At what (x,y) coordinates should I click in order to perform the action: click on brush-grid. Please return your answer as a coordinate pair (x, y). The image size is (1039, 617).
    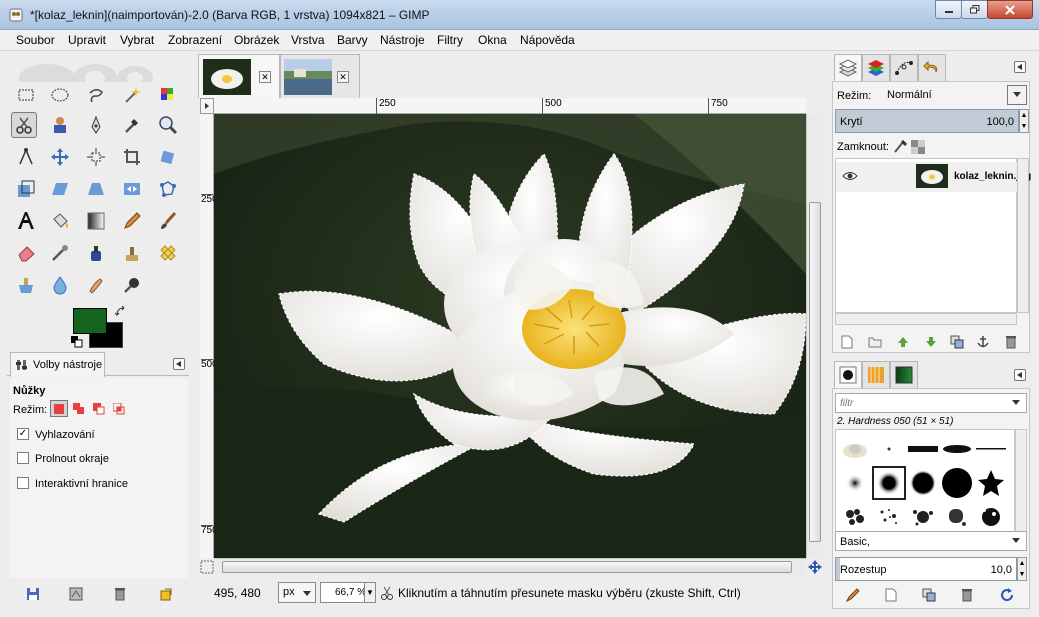
    Looking at the image, I should click on (925, 481).